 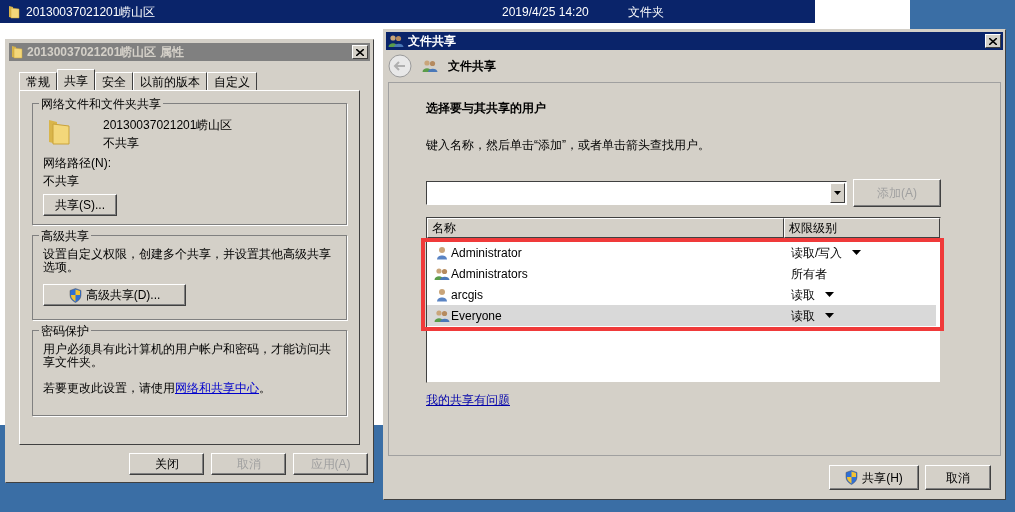 What do you see at coordinates (636, 193) in the screenshot?
I see `user-combo-box` at bounding box center [636, 193].